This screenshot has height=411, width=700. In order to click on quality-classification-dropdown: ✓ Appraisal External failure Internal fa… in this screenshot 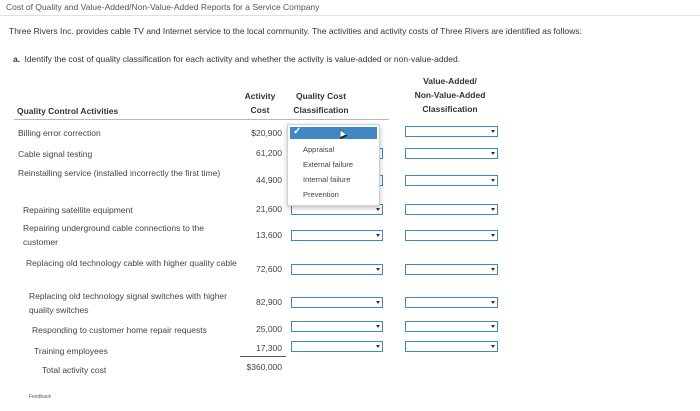, I will do `click(333, 165)`.